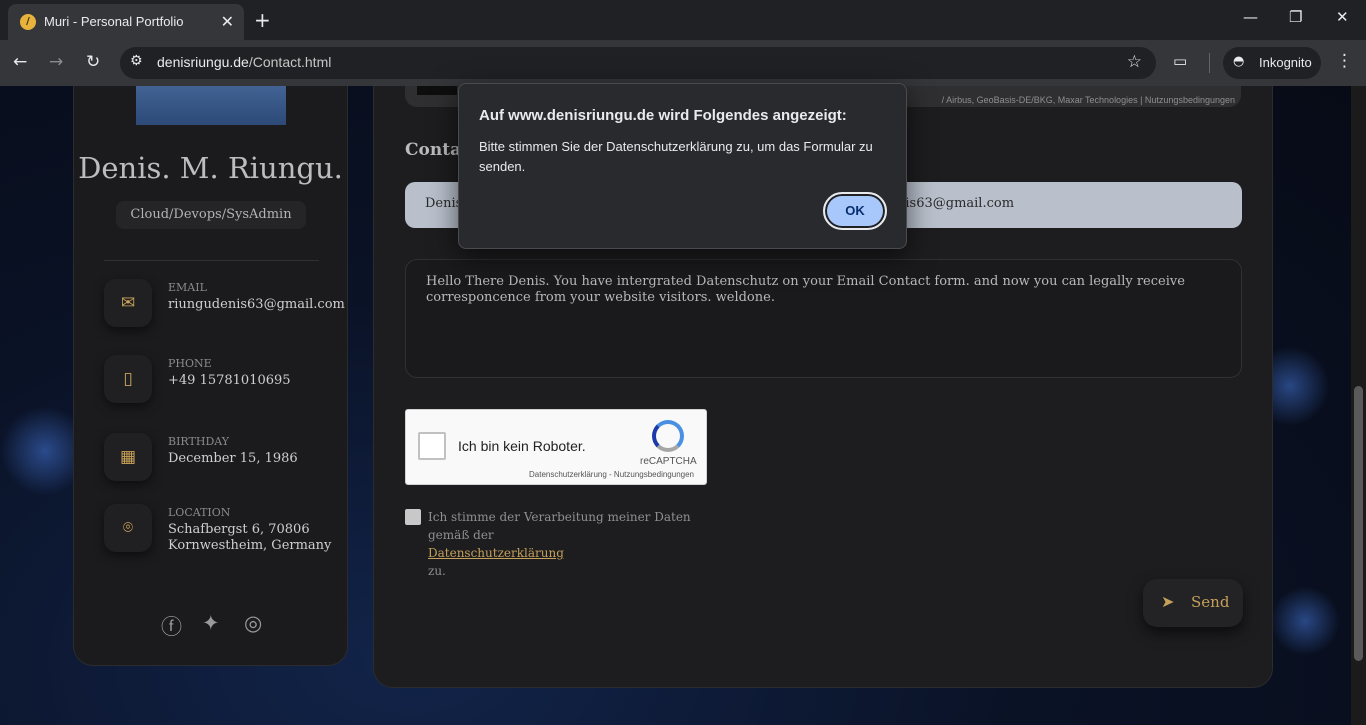  What do you see at coordinates (128, 379) in the screenshot?
I see `phone-icon: ▯` at bounding box center [128, 379].